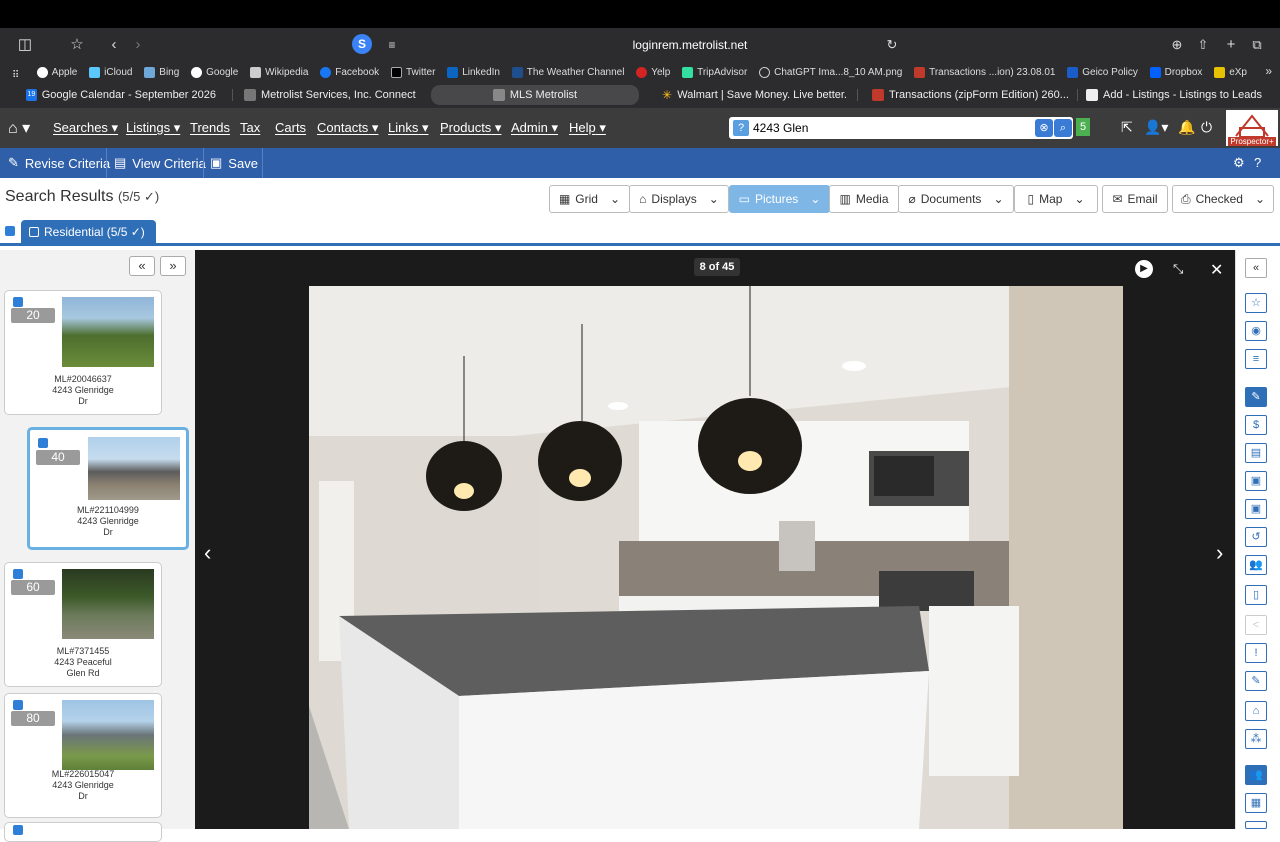  Describe the element at coordinates (59, 163) in the screenshot. I see `revise-criteria-button: ✎ Revise Criteria` at that location.